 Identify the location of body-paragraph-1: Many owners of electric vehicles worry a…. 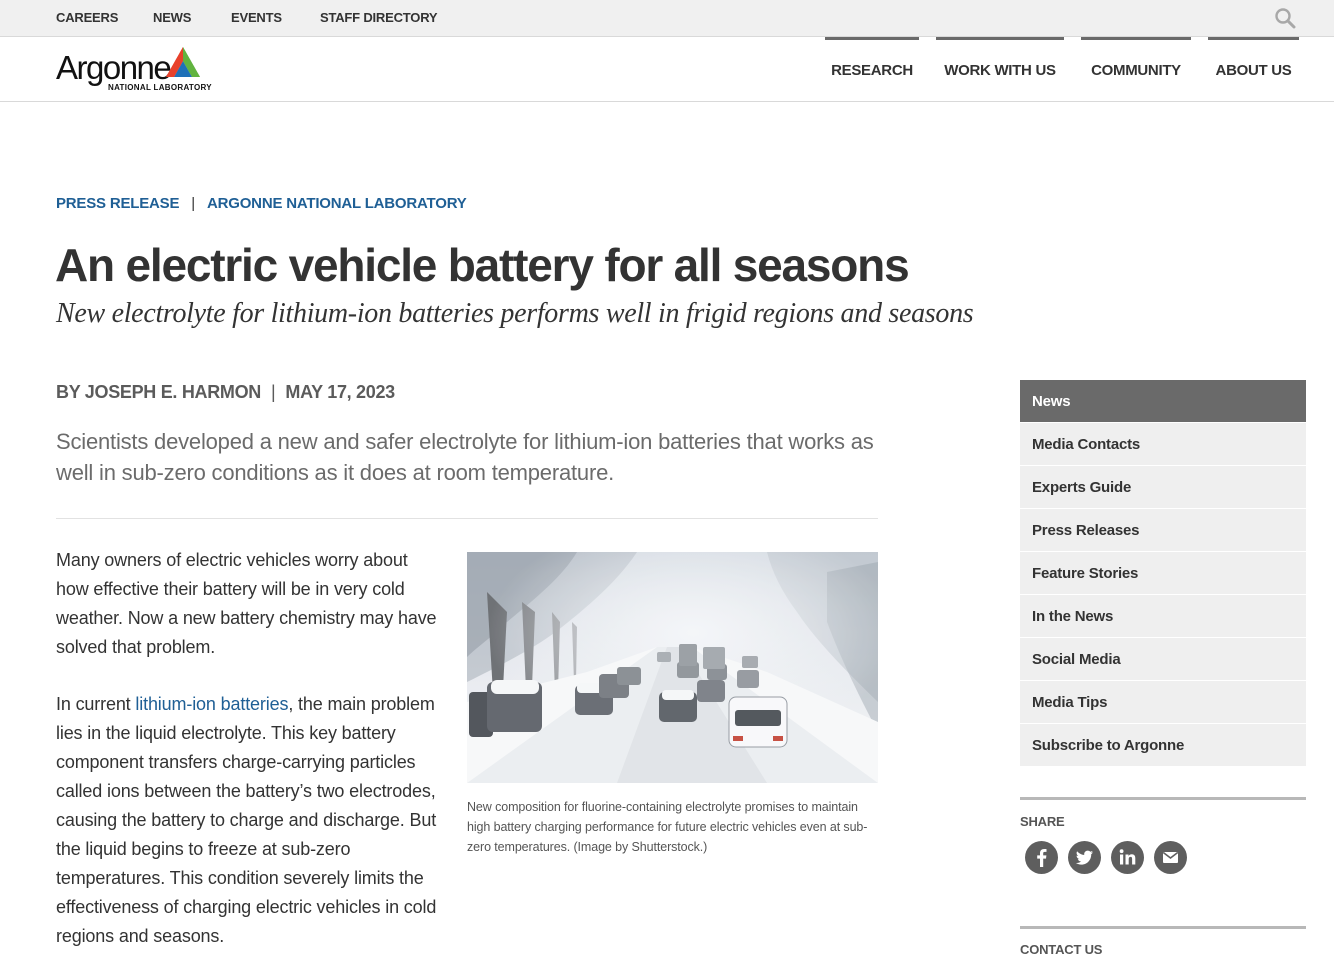
(246, 603).